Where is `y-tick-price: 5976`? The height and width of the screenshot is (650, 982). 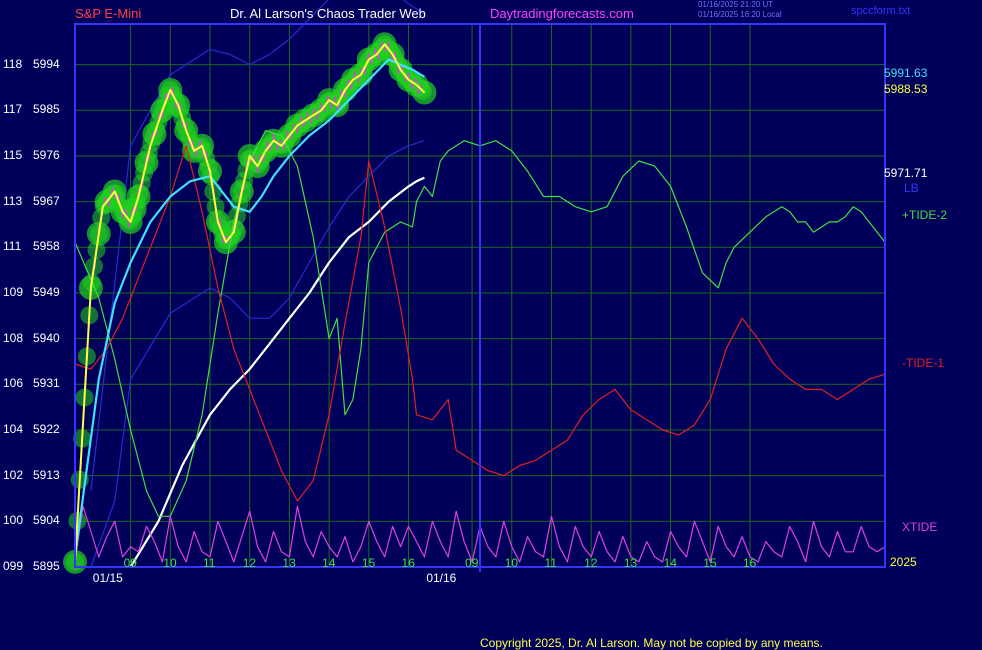 y-tick-price: 5976 is located at coordinates (46, 154).